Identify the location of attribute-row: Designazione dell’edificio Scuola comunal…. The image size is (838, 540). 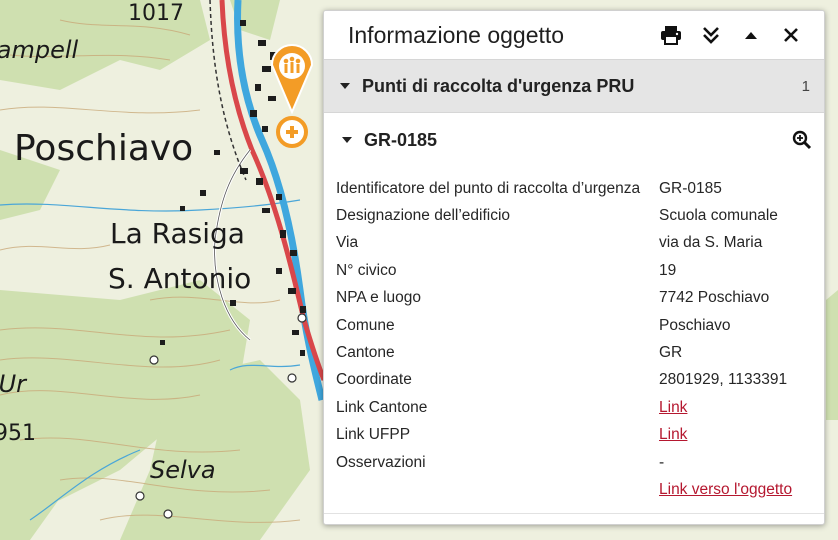
(580, 215).